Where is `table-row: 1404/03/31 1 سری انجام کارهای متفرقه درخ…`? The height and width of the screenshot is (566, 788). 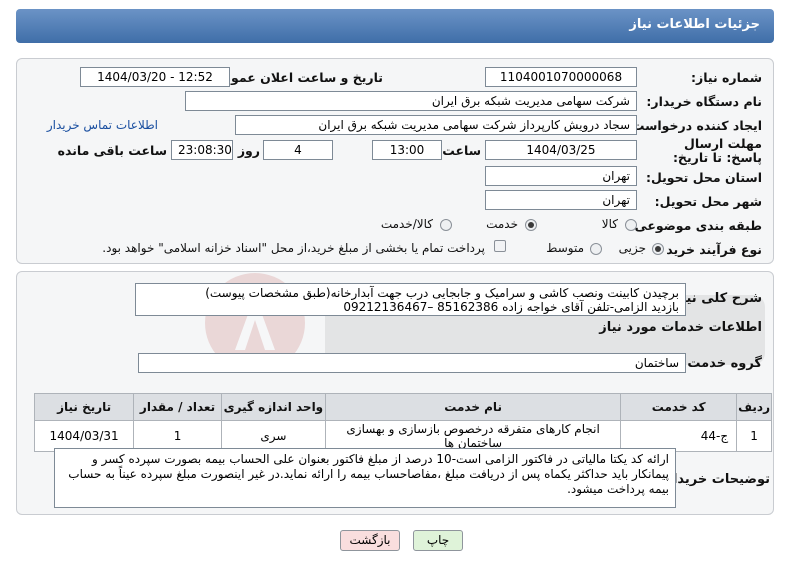
table-row: 1404/03/31 1 سری انجام کارهای متفرقه درخ… is located at coordinates (402, 436).